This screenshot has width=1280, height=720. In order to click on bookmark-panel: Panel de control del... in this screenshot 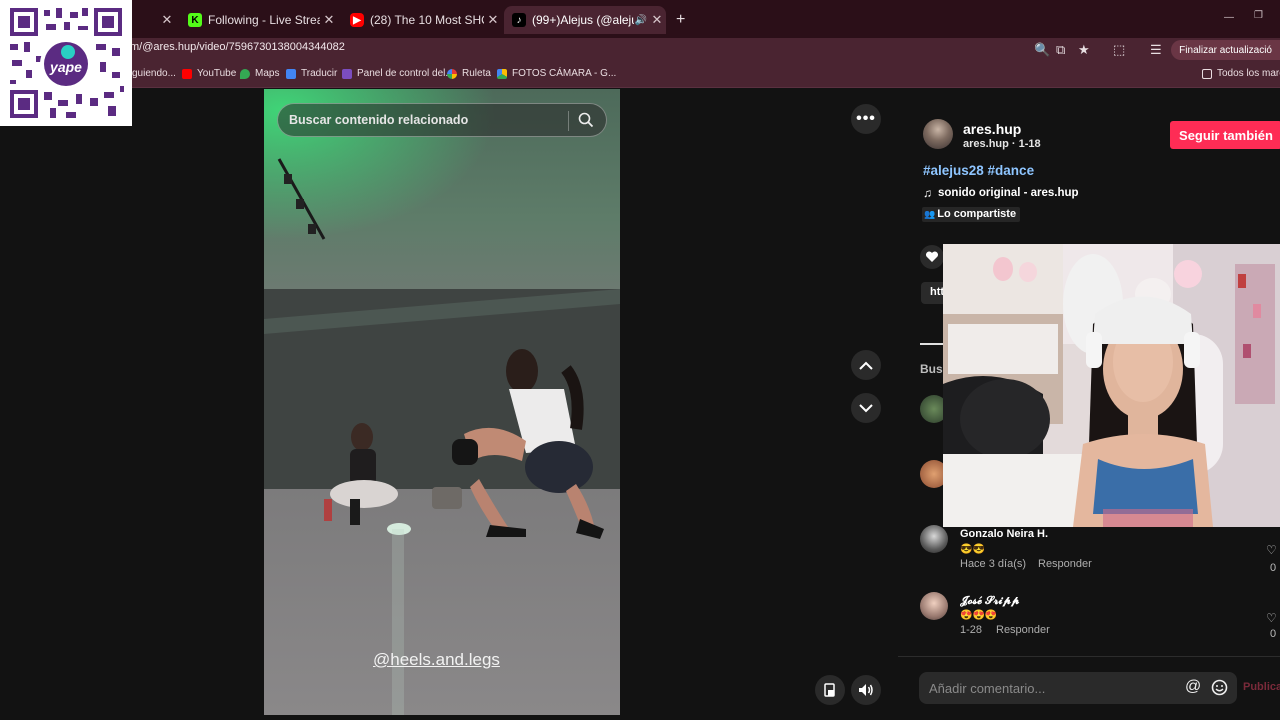, I will do `click(398, 73)`.